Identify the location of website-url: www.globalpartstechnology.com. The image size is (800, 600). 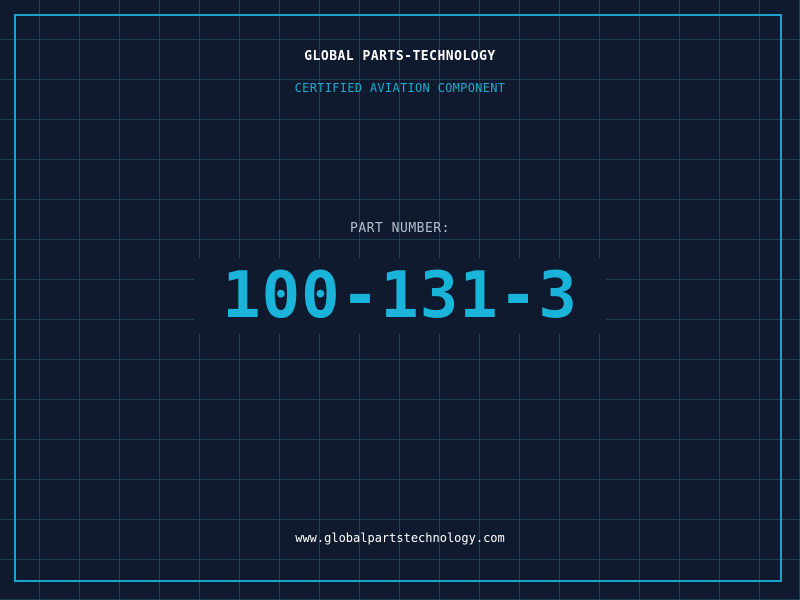
(400, 538).